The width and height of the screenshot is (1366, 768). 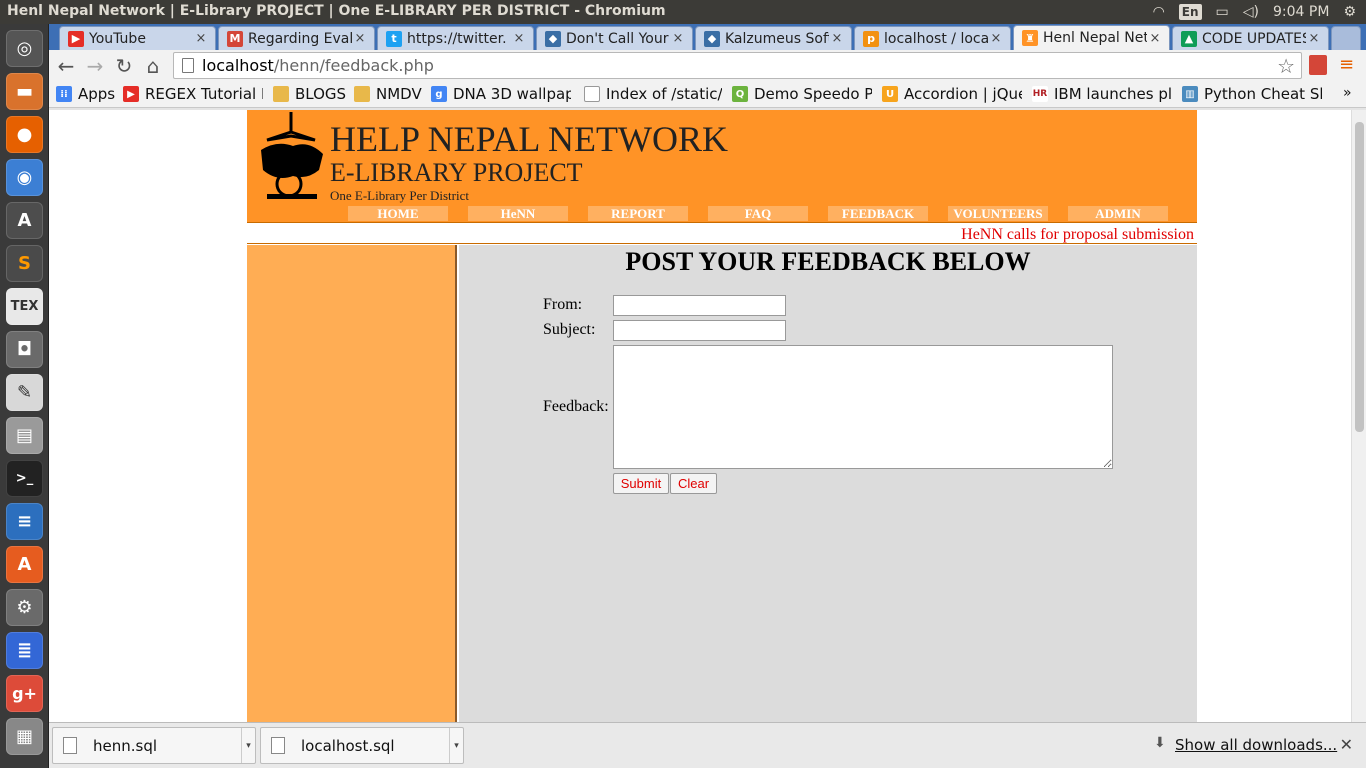 What do you see at coordinates (64, 94) in the screenshot?
I see `apps-icon: ⁞⁞` at bounding box center [64, 94].